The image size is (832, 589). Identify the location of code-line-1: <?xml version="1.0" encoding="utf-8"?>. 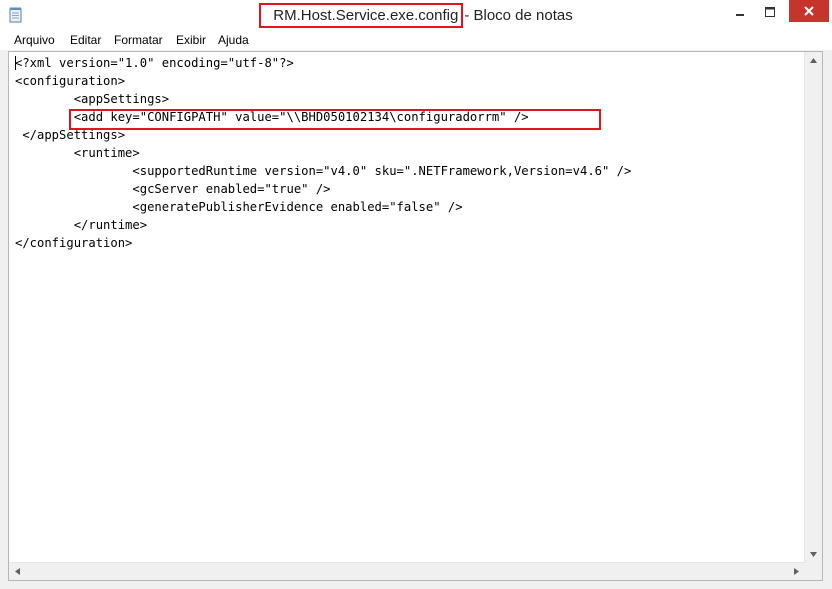
(154, 63).